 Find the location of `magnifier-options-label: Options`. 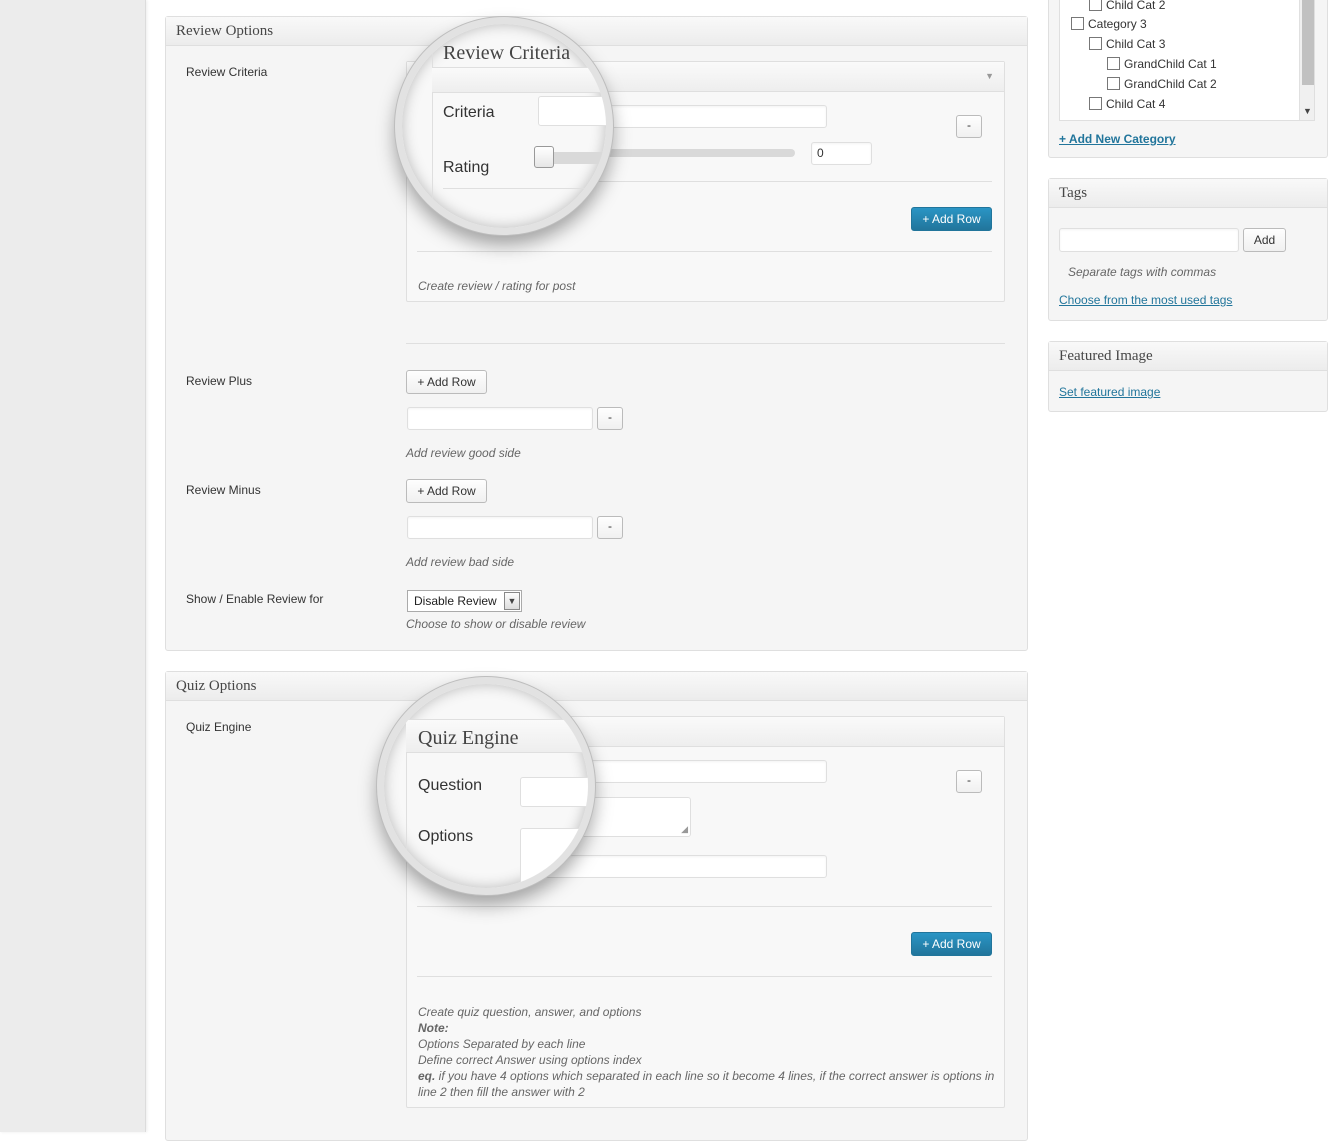

magnifier-options-label: Options is located at coordinates (446, 836).